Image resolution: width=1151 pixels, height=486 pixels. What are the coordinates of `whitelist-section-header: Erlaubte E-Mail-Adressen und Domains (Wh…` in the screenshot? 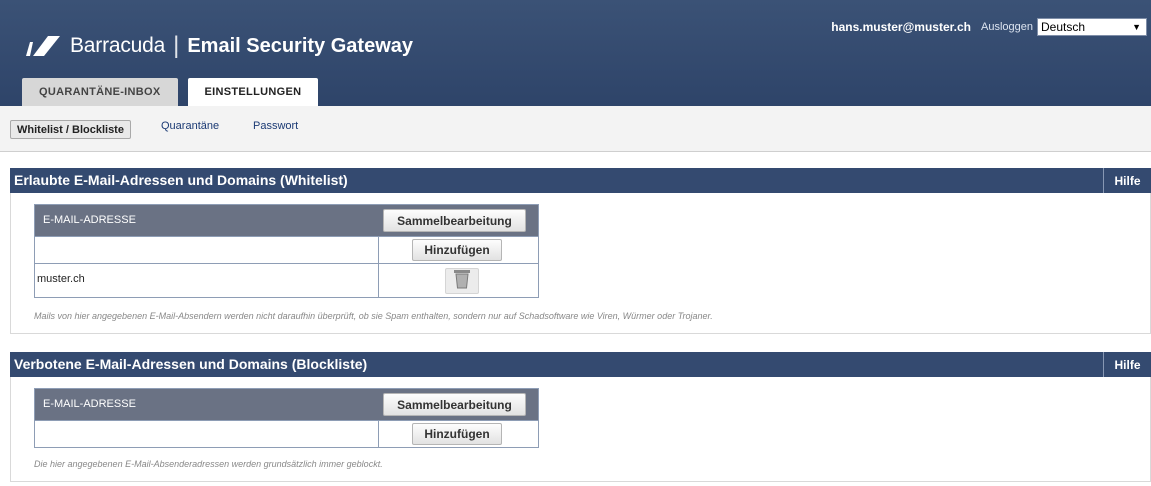 It's located at (580, 180).